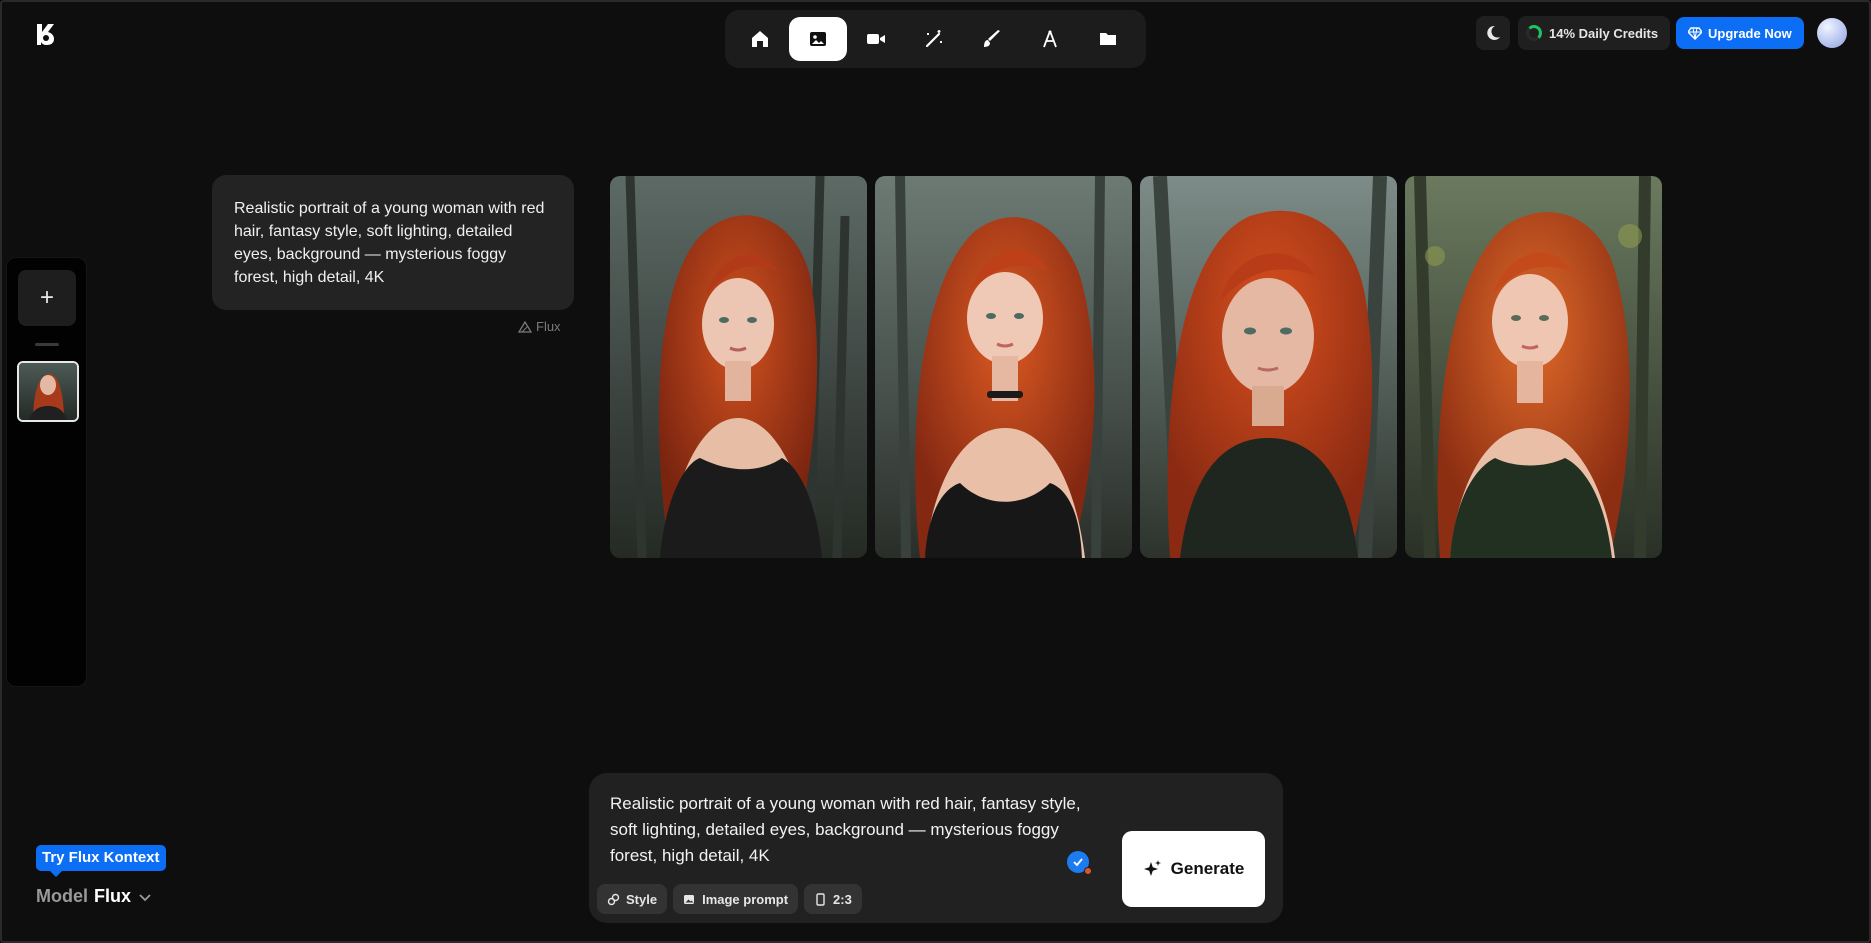 The width and height of the screenshot is (1871, 943). I want to click on generate-label: Generate, so click(1207, 868).